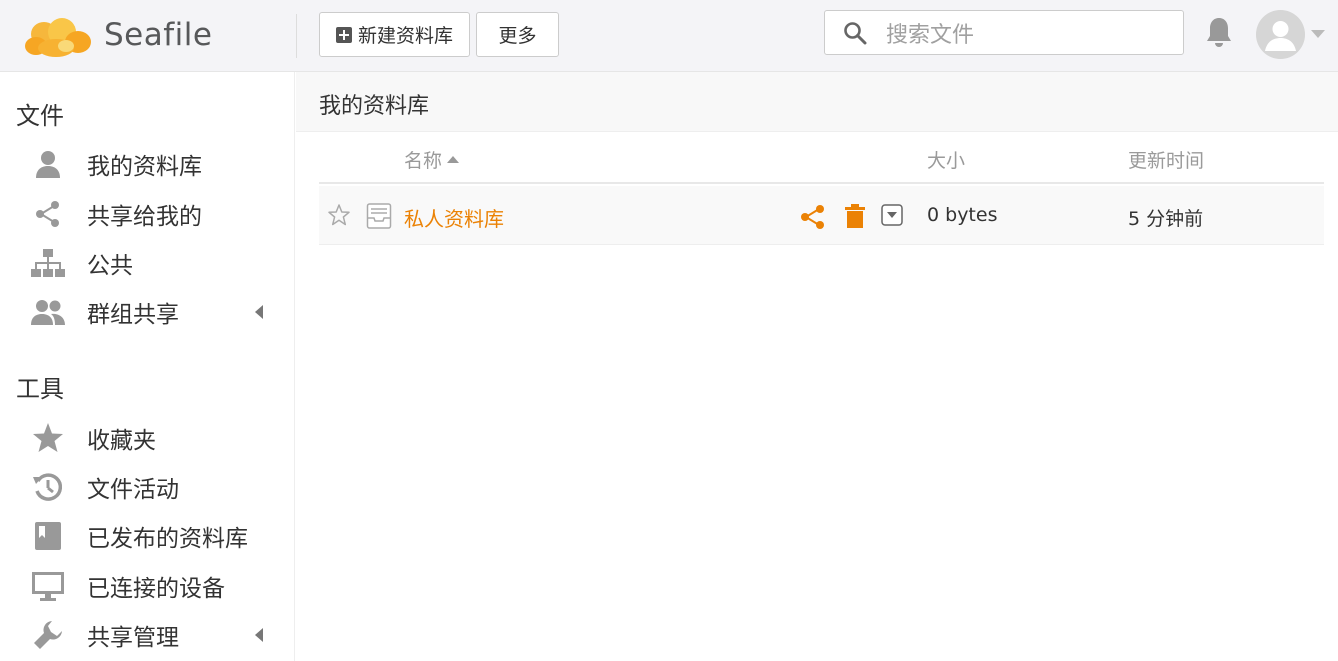 The height and width of the screenshot is (661, 1338). Describe the element at coordinates (48, 164) in the screenshot. I see `user-icon` at that location.